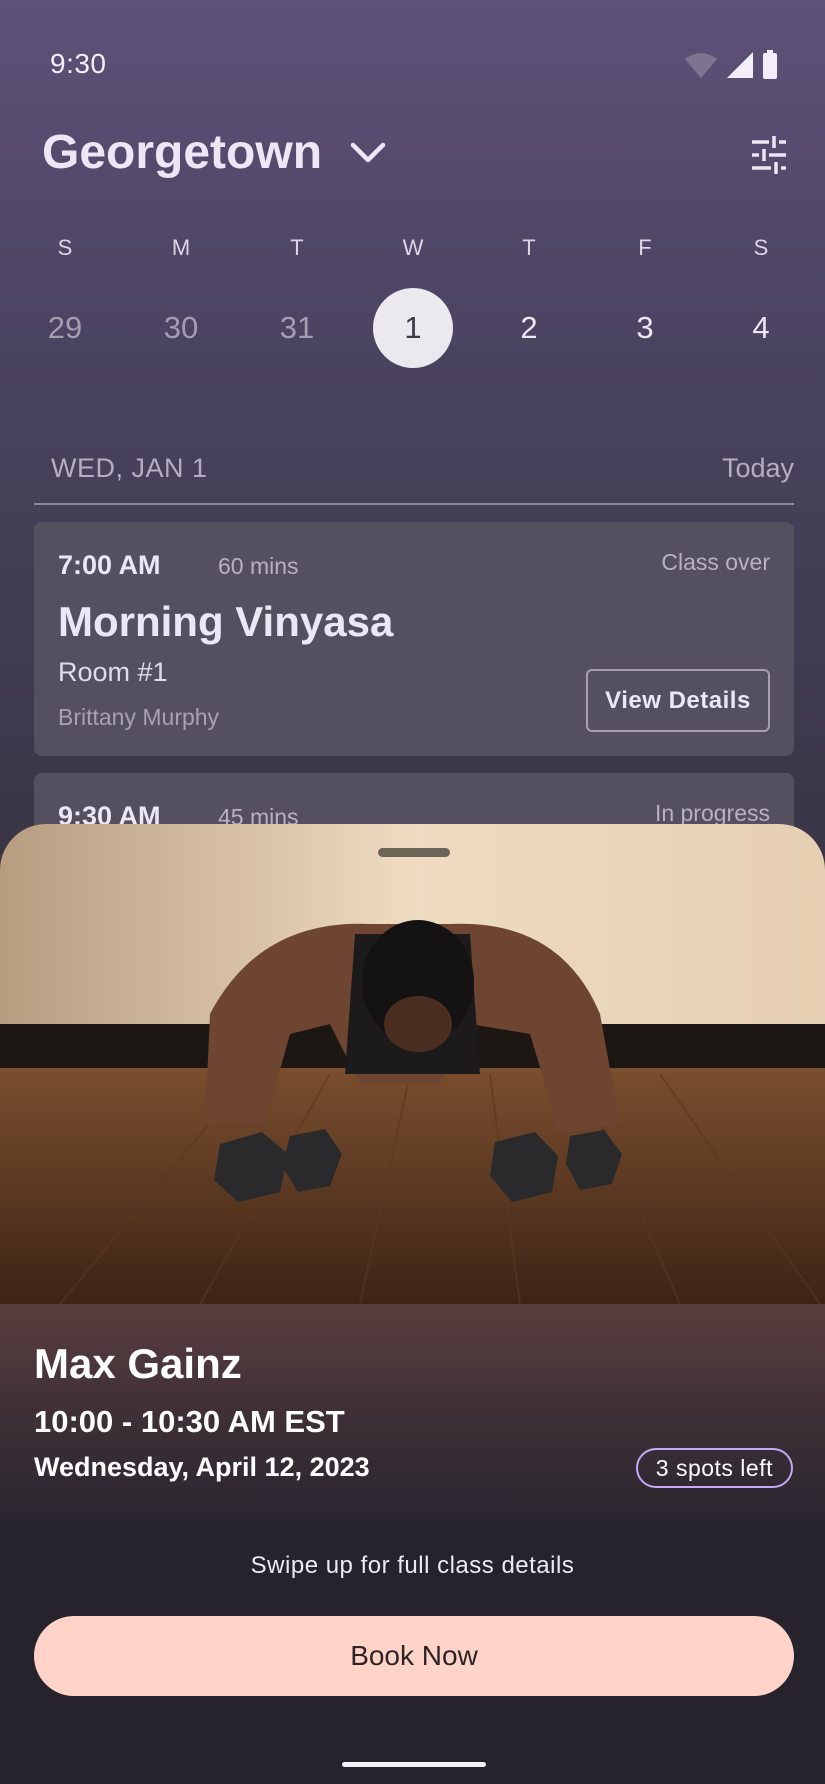 The image size is (825, 1784). Describe the element at coordinates (65, 328) in the screenshot. I see `date-29: 29` at that location.